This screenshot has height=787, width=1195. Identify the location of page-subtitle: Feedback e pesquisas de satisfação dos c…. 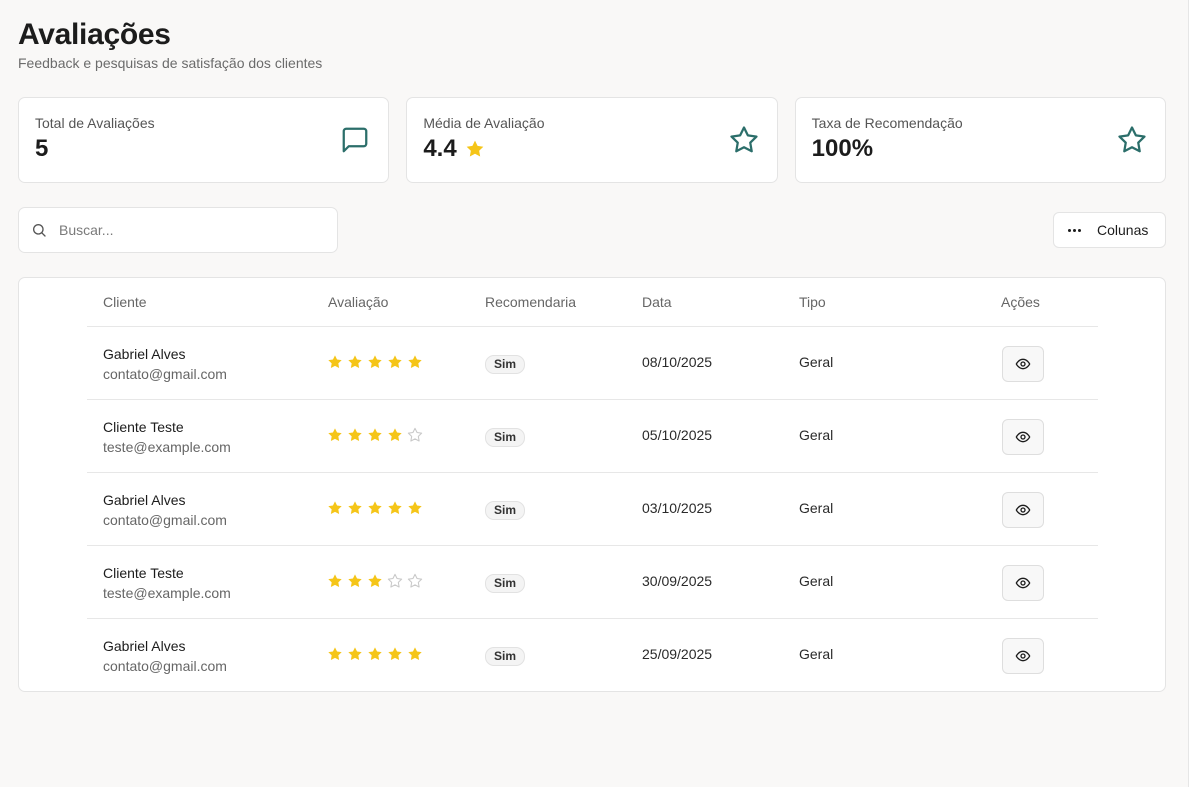
(170, 63).